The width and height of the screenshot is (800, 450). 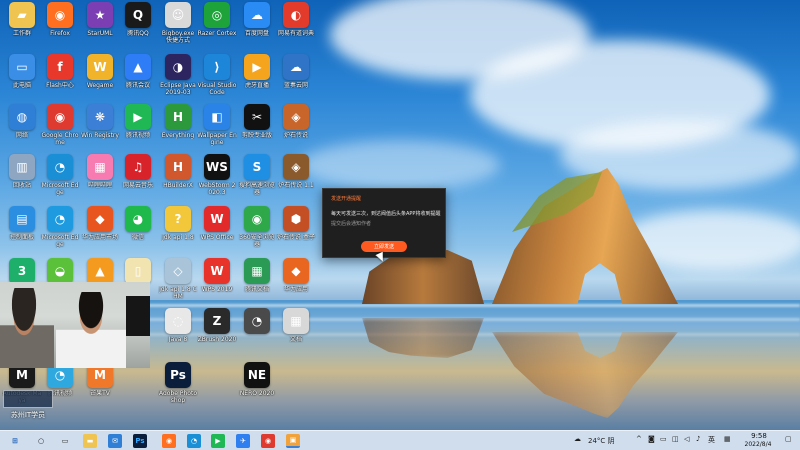 I want to click on desktop-icon: ▦ 腾讯文档, so click(x=257, y=284).